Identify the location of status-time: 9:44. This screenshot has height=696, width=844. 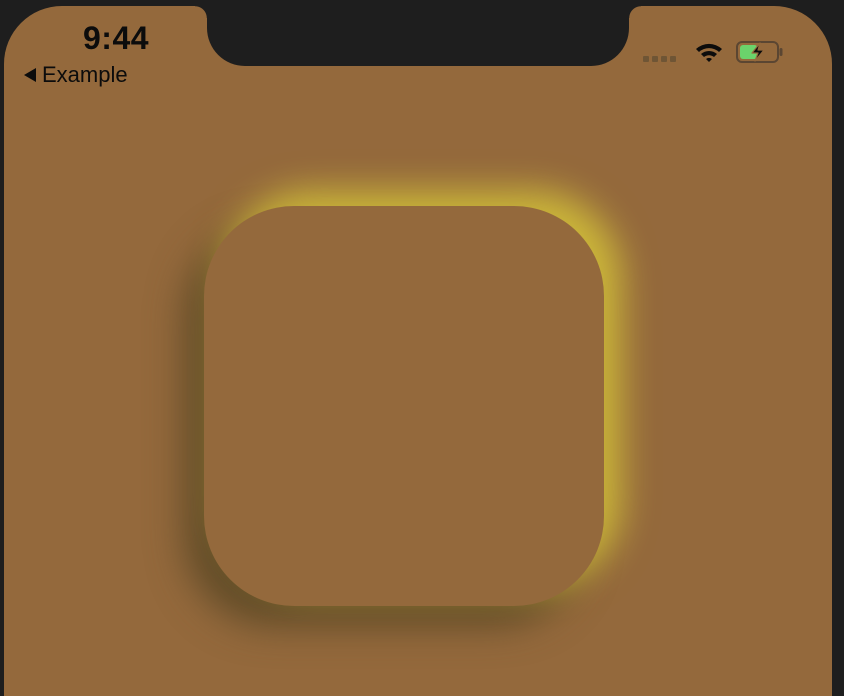
(116, 38).